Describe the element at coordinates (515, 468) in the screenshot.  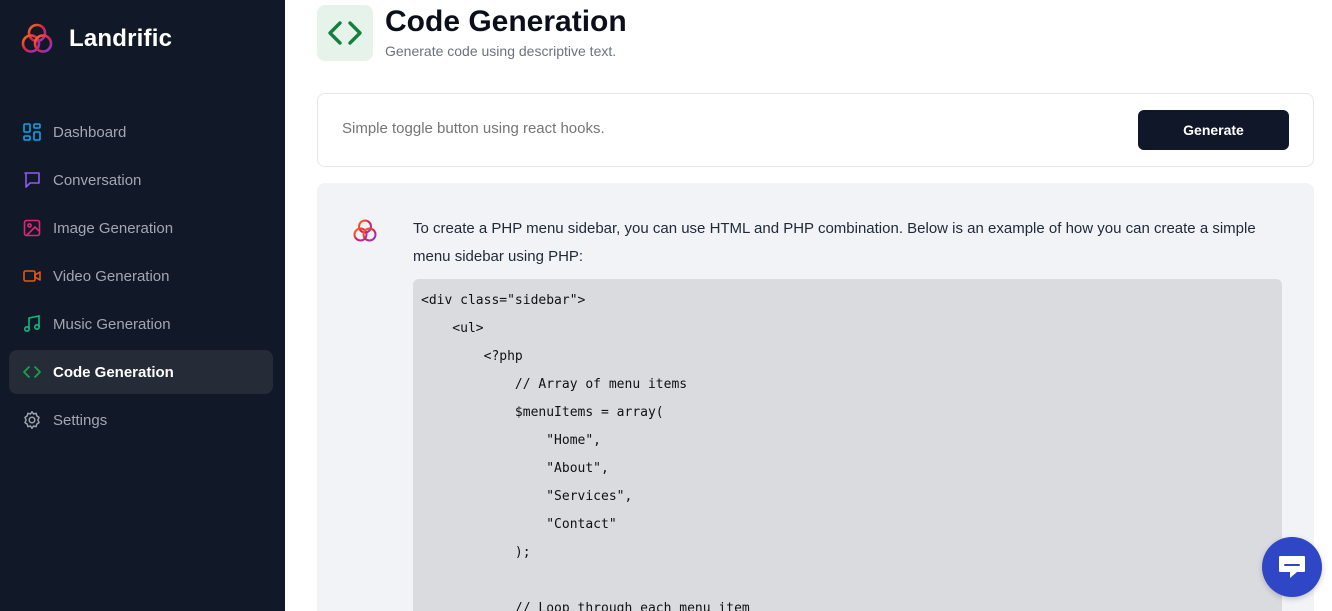
I see `code-line: "About",` at that location.